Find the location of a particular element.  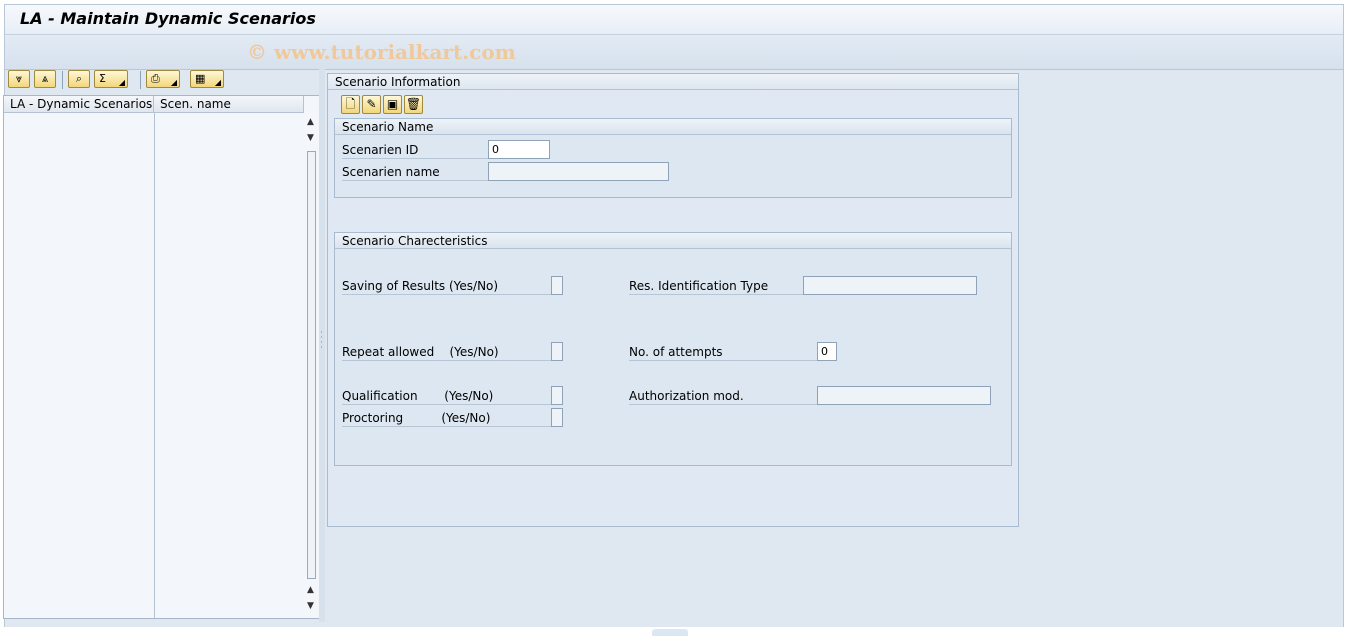

attempts-label: No. of attempts is located at coordinates (723, 352).